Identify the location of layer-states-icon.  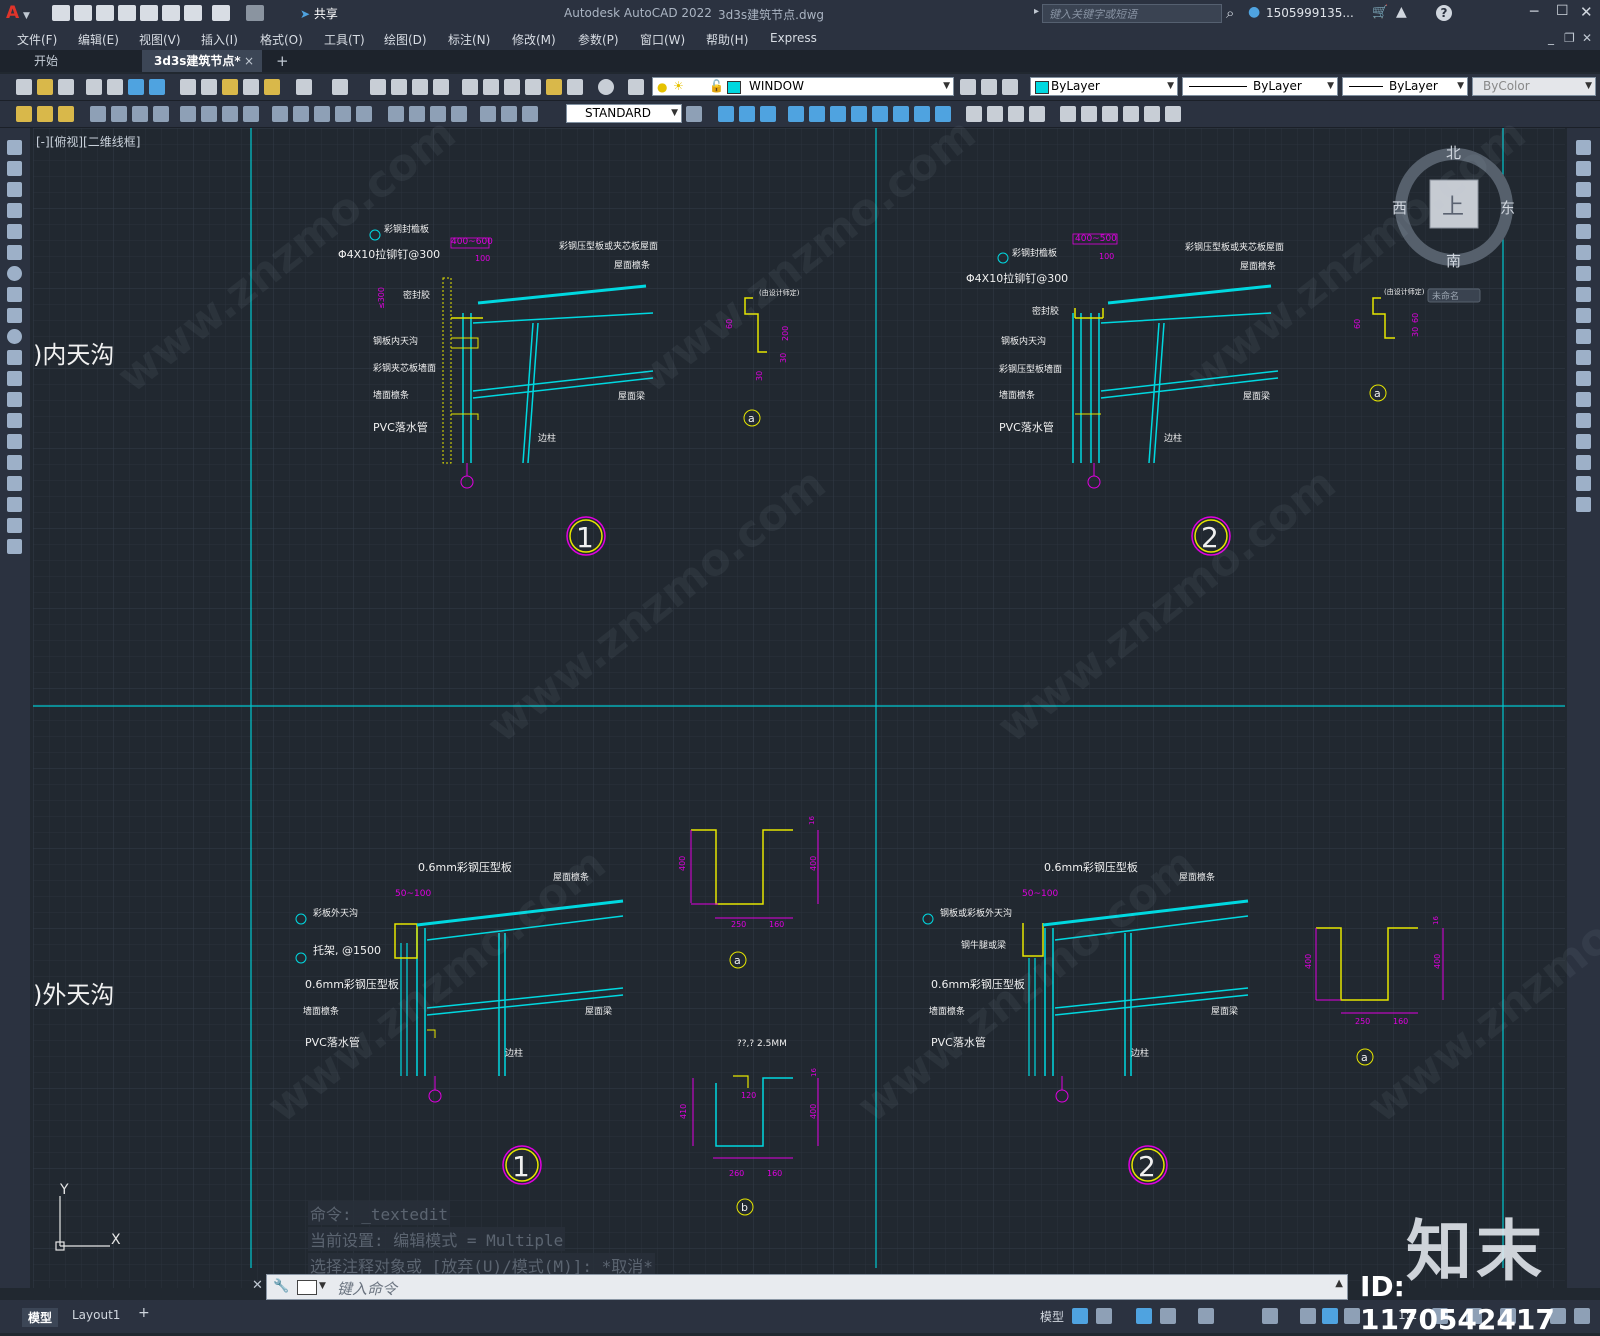
(1010, 87).